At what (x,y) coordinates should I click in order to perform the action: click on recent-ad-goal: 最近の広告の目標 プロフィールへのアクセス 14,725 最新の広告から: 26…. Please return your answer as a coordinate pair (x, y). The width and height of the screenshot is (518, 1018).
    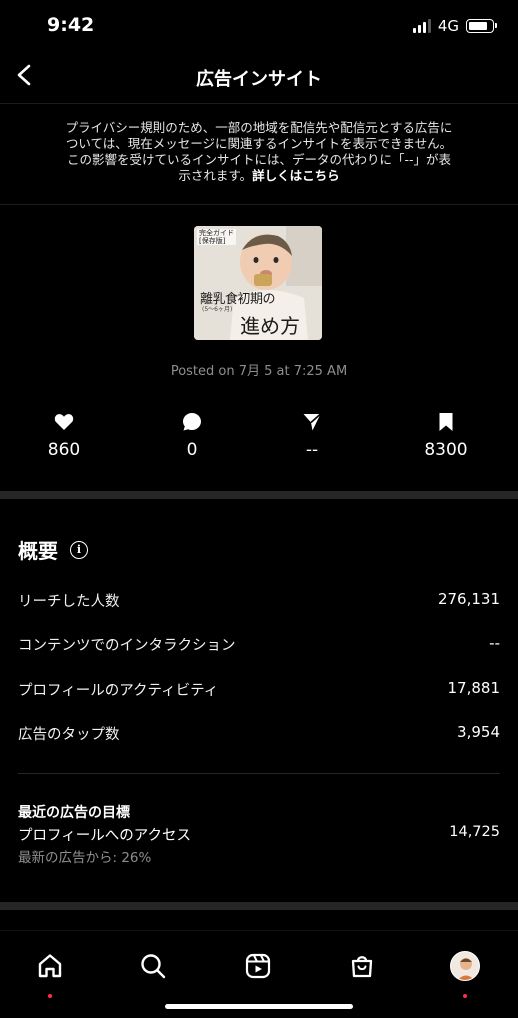
    Looking at the image, I should click on (259, 834).